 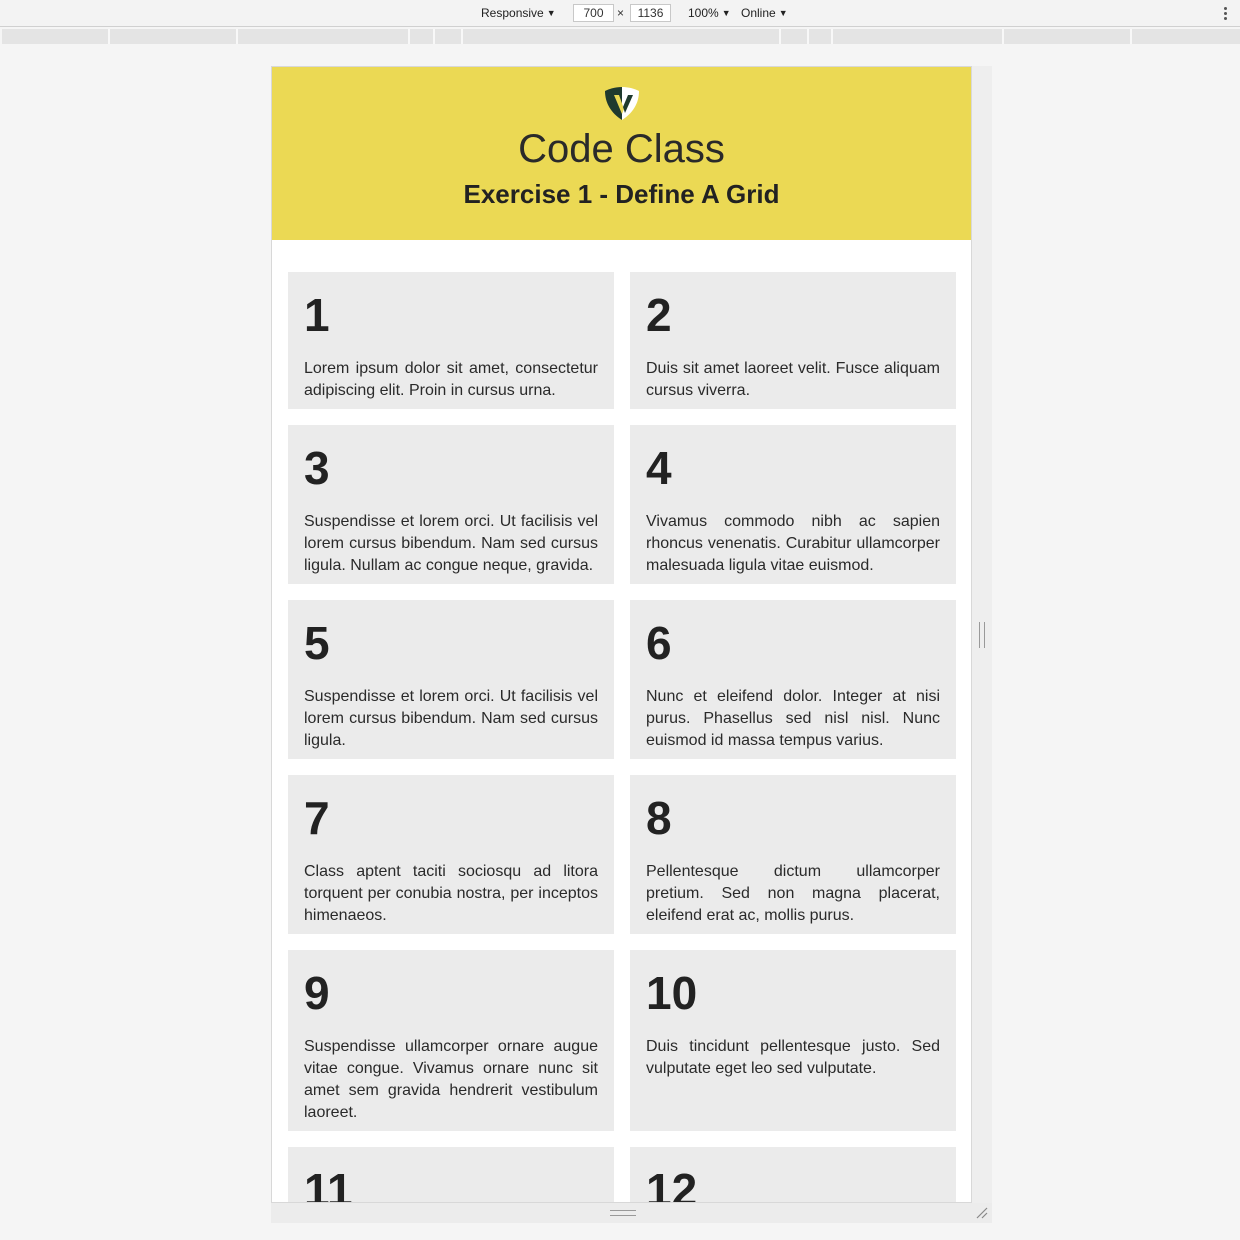 I want to click on site-header: Code Class Exercise 1 - Define A Grid, so click(x=621, y=153).